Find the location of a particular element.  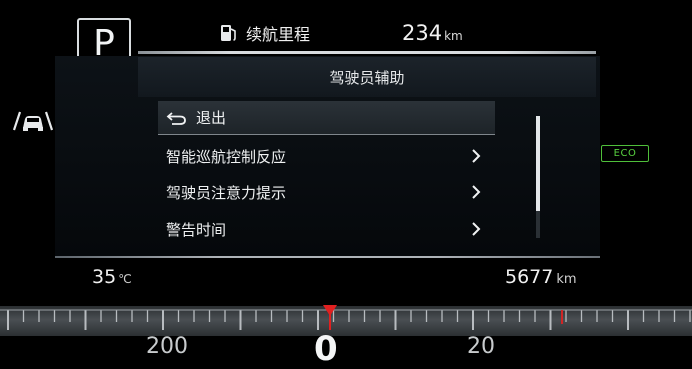

odometer: 5677 km is located at coordinates (541, 277).